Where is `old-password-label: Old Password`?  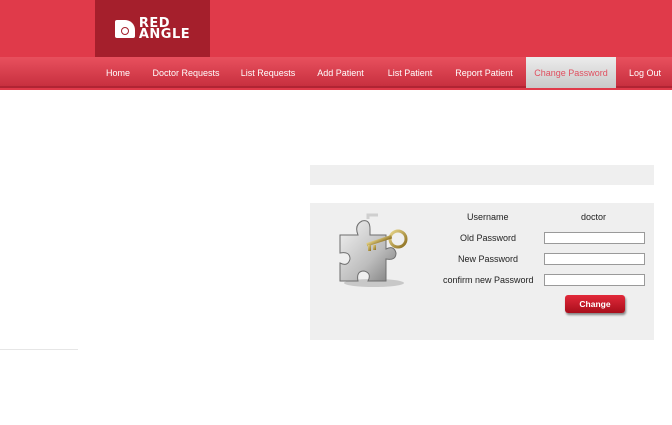
old-password-label: Old Password is located at coordinates (488, 238).